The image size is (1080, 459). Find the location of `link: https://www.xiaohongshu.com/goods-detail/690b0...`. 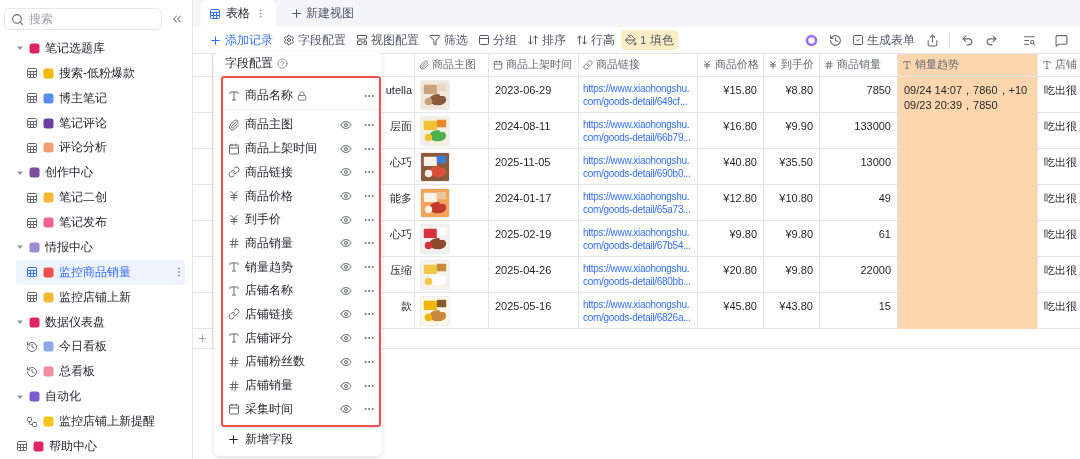

link: https://www.xiaohongshu.com/goods-detail/690b0... is located at coordinates (637, 167).